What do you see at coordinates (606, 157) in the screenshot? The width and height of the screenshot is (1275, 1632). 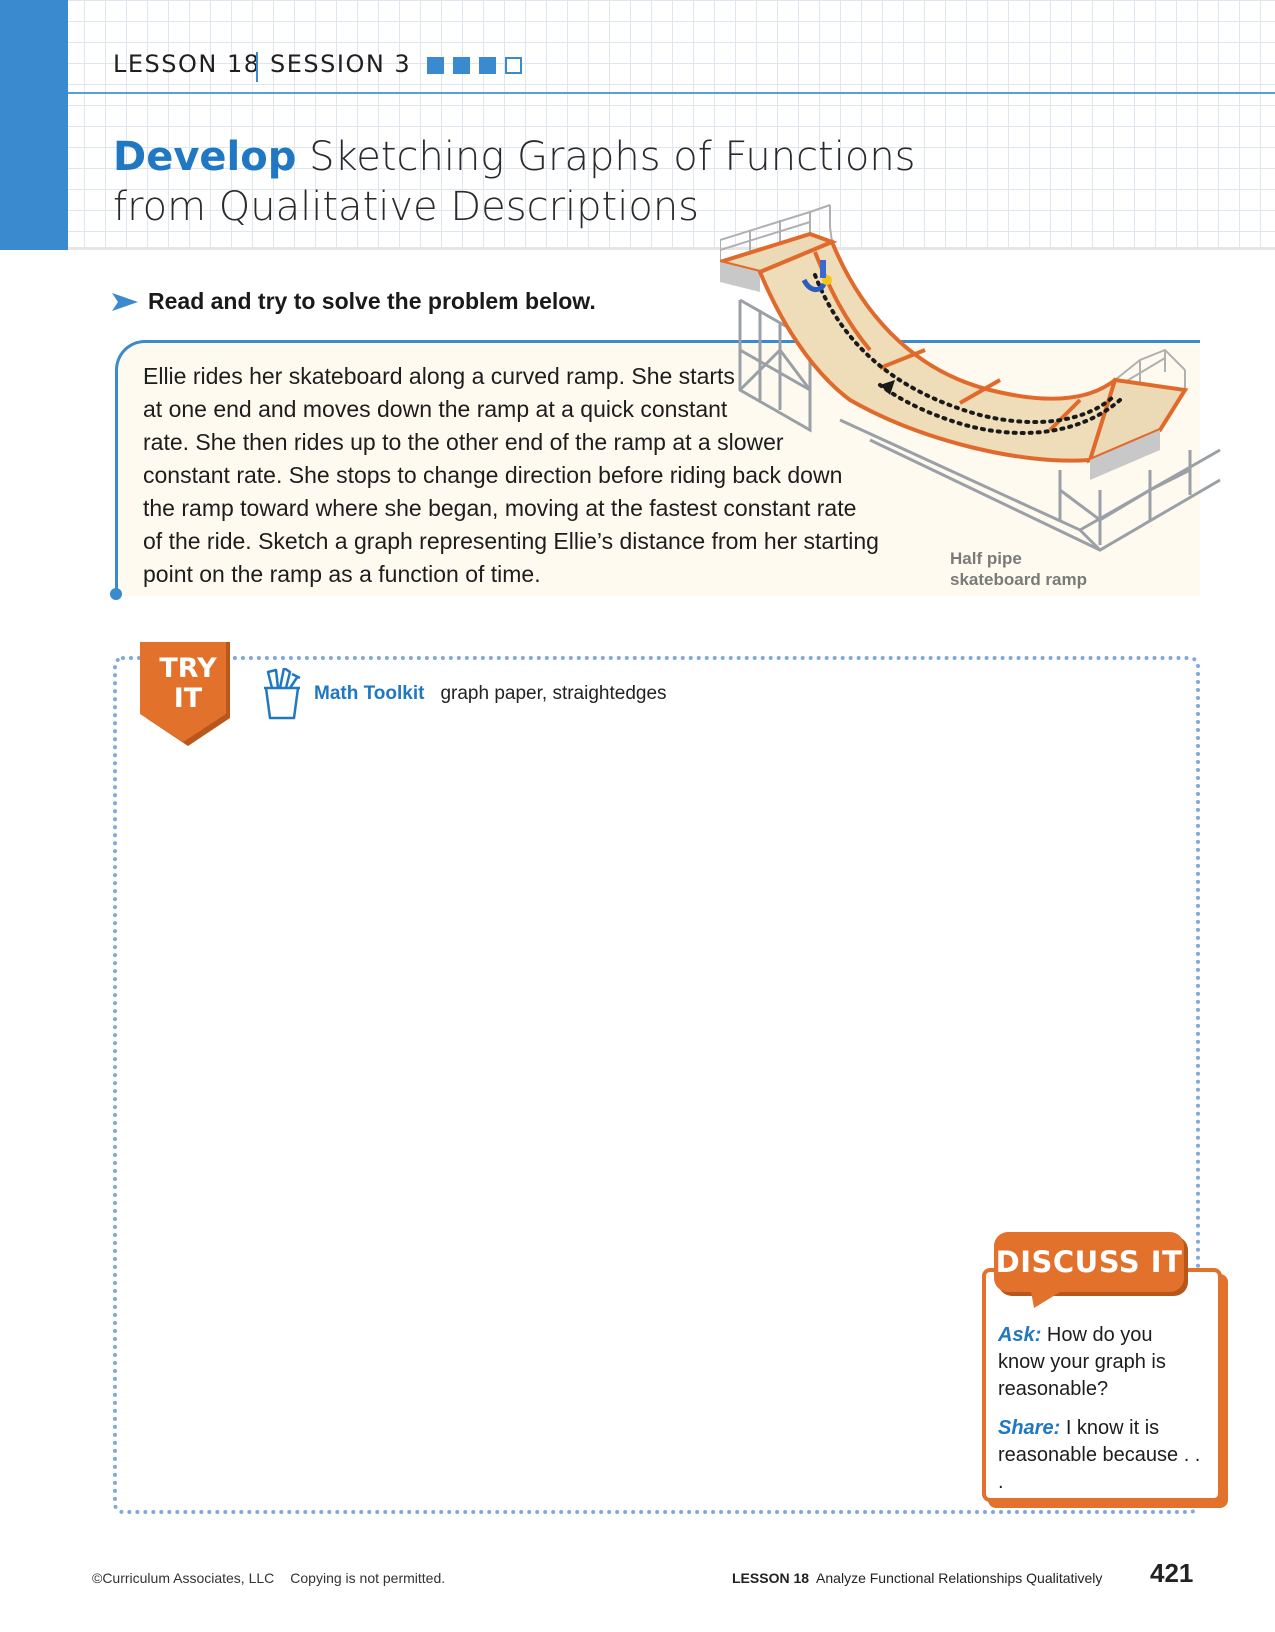 I see `title-line-1: Sketching Graphs of Functions` at bounding box center [606, 157].